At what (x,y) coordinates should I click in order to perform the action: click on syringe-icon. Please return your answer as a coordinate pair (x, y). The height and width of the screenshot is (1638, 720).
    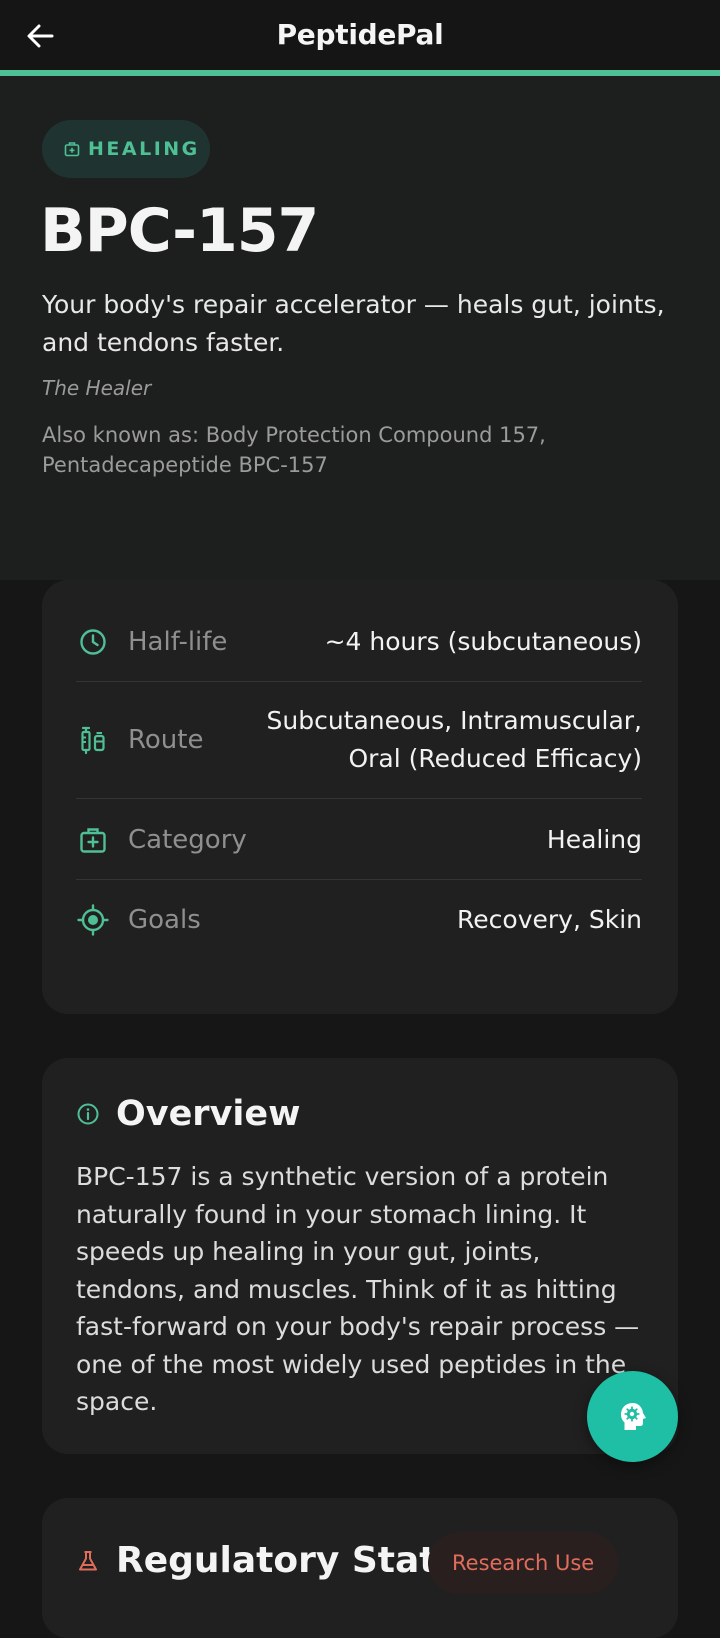
    Looking at the image, I should click on (93, 740).